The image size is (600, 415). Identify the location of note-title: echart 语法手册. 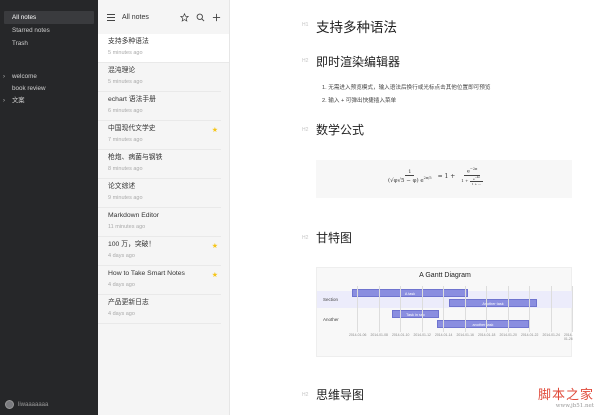
(132, 99).